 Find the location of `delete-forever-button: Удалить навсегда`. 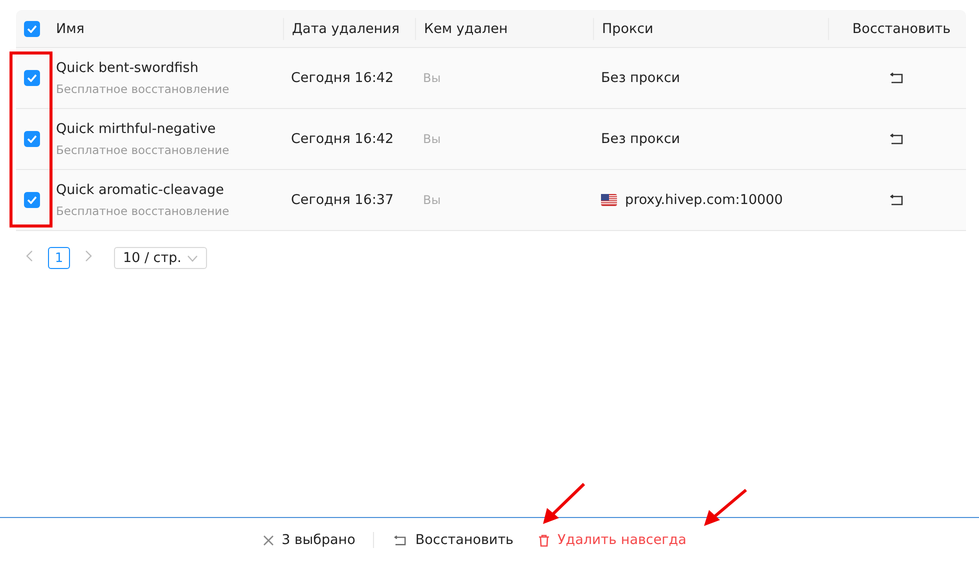

delete-forever-button: Удалить навсегда is located at coordinates (600, 540).